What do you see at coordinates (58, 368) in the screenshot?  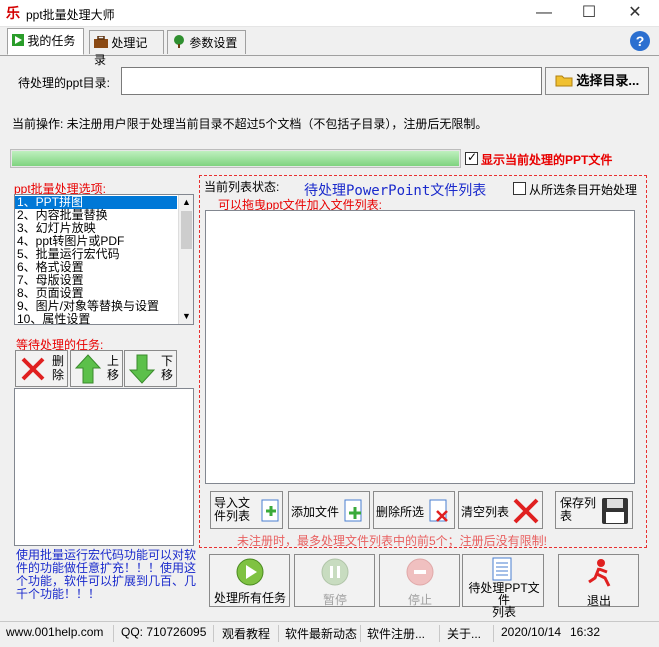 I see `delete-task-label: 删除` at bounding box center [58, 368].